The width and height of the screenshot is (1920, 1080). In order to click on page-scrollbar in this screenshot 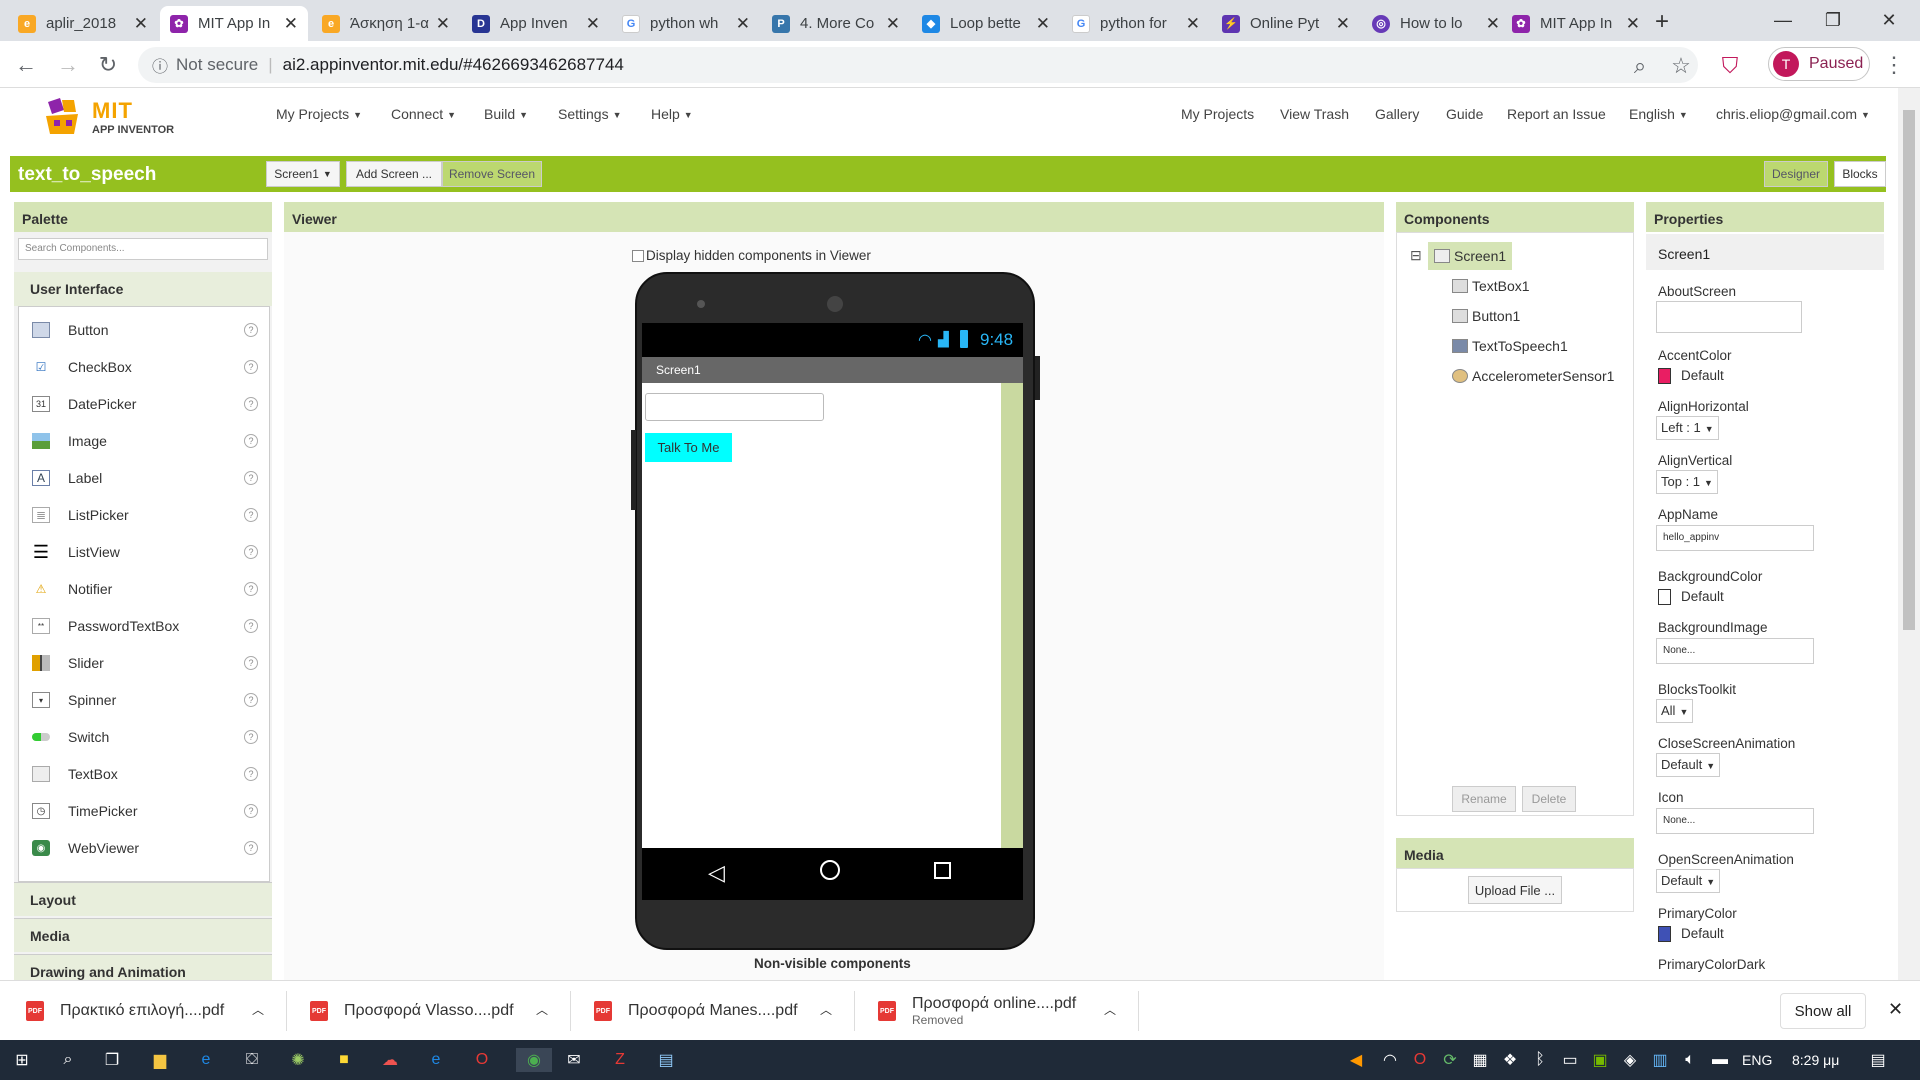, I will do `click(1909, 534)`.